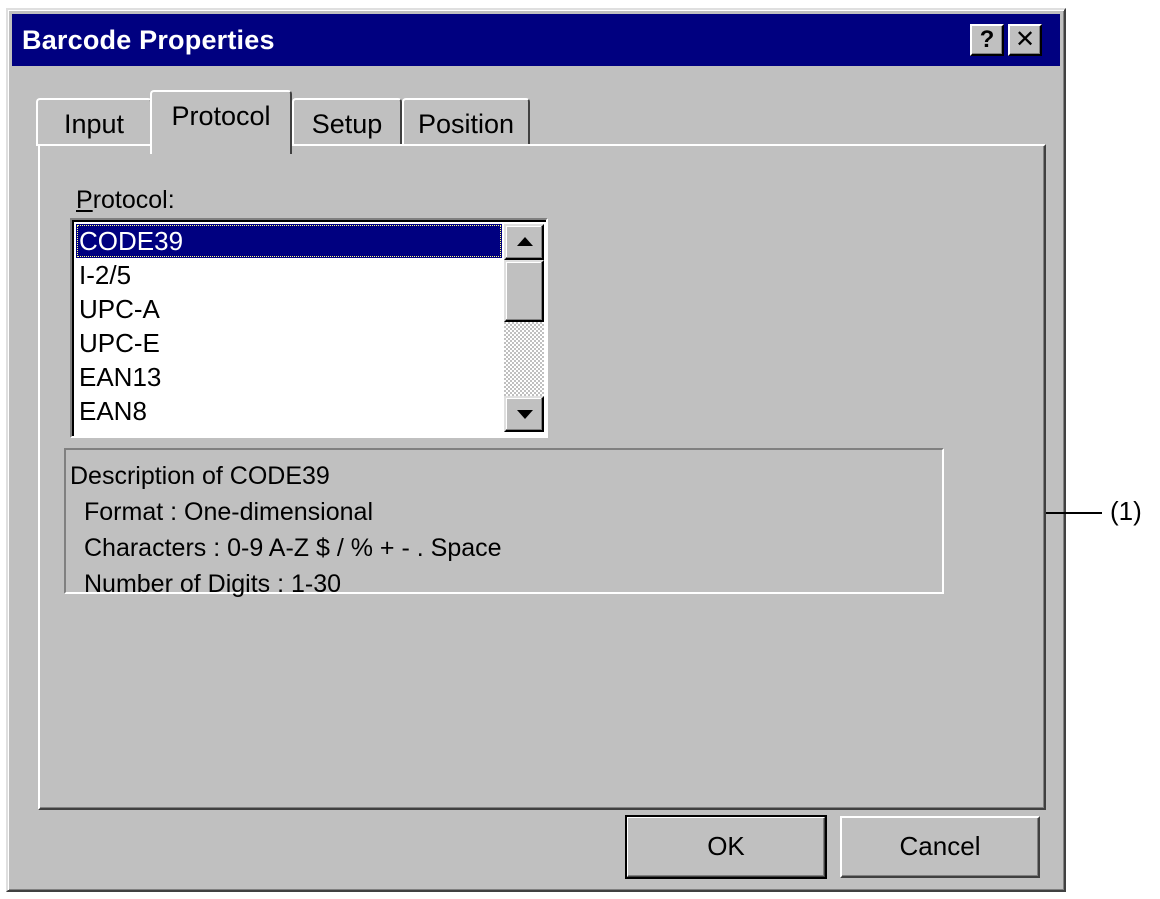  What do you see at coordinates (221, 116) in the screenshot?
I see `tab-protocol-label: Protocol` at bounding box center [221, 116].